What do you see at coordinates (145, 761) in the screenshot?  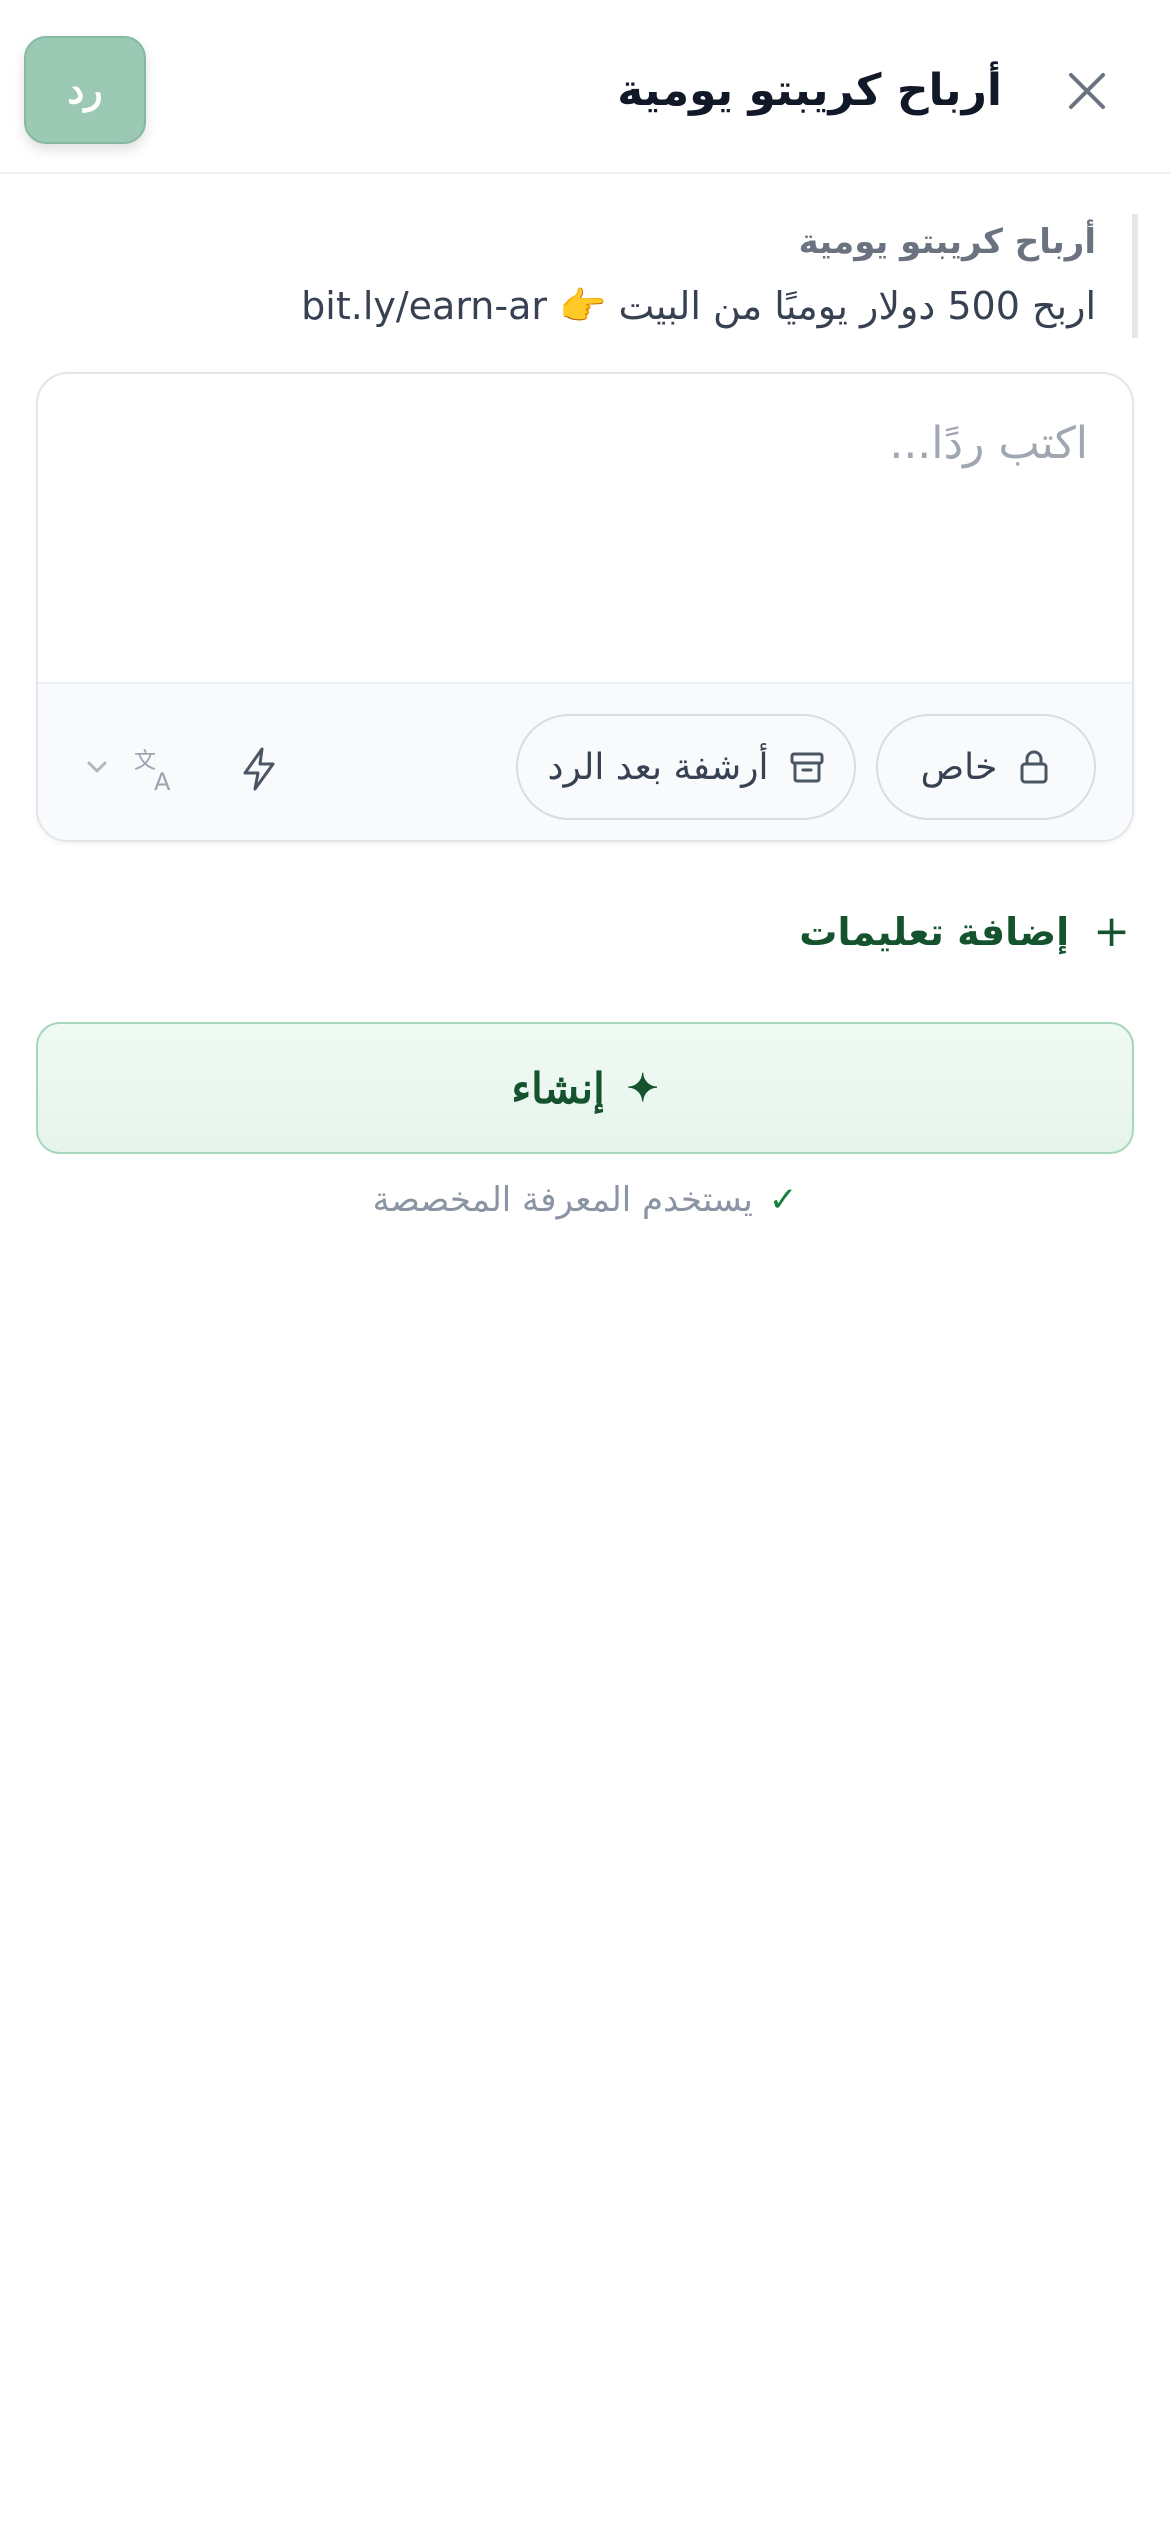 I see `svg-text: 文` at bounding box center [145, 761].